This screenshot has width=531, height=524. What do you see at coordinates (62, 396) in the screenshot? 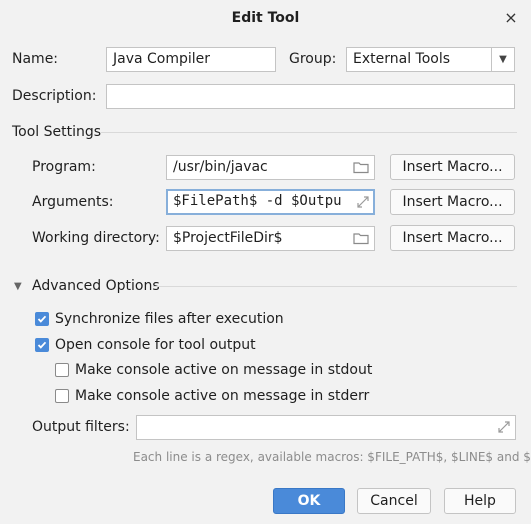
I see `console-active-stderr-checkbox` at bounding box center [62, 396].